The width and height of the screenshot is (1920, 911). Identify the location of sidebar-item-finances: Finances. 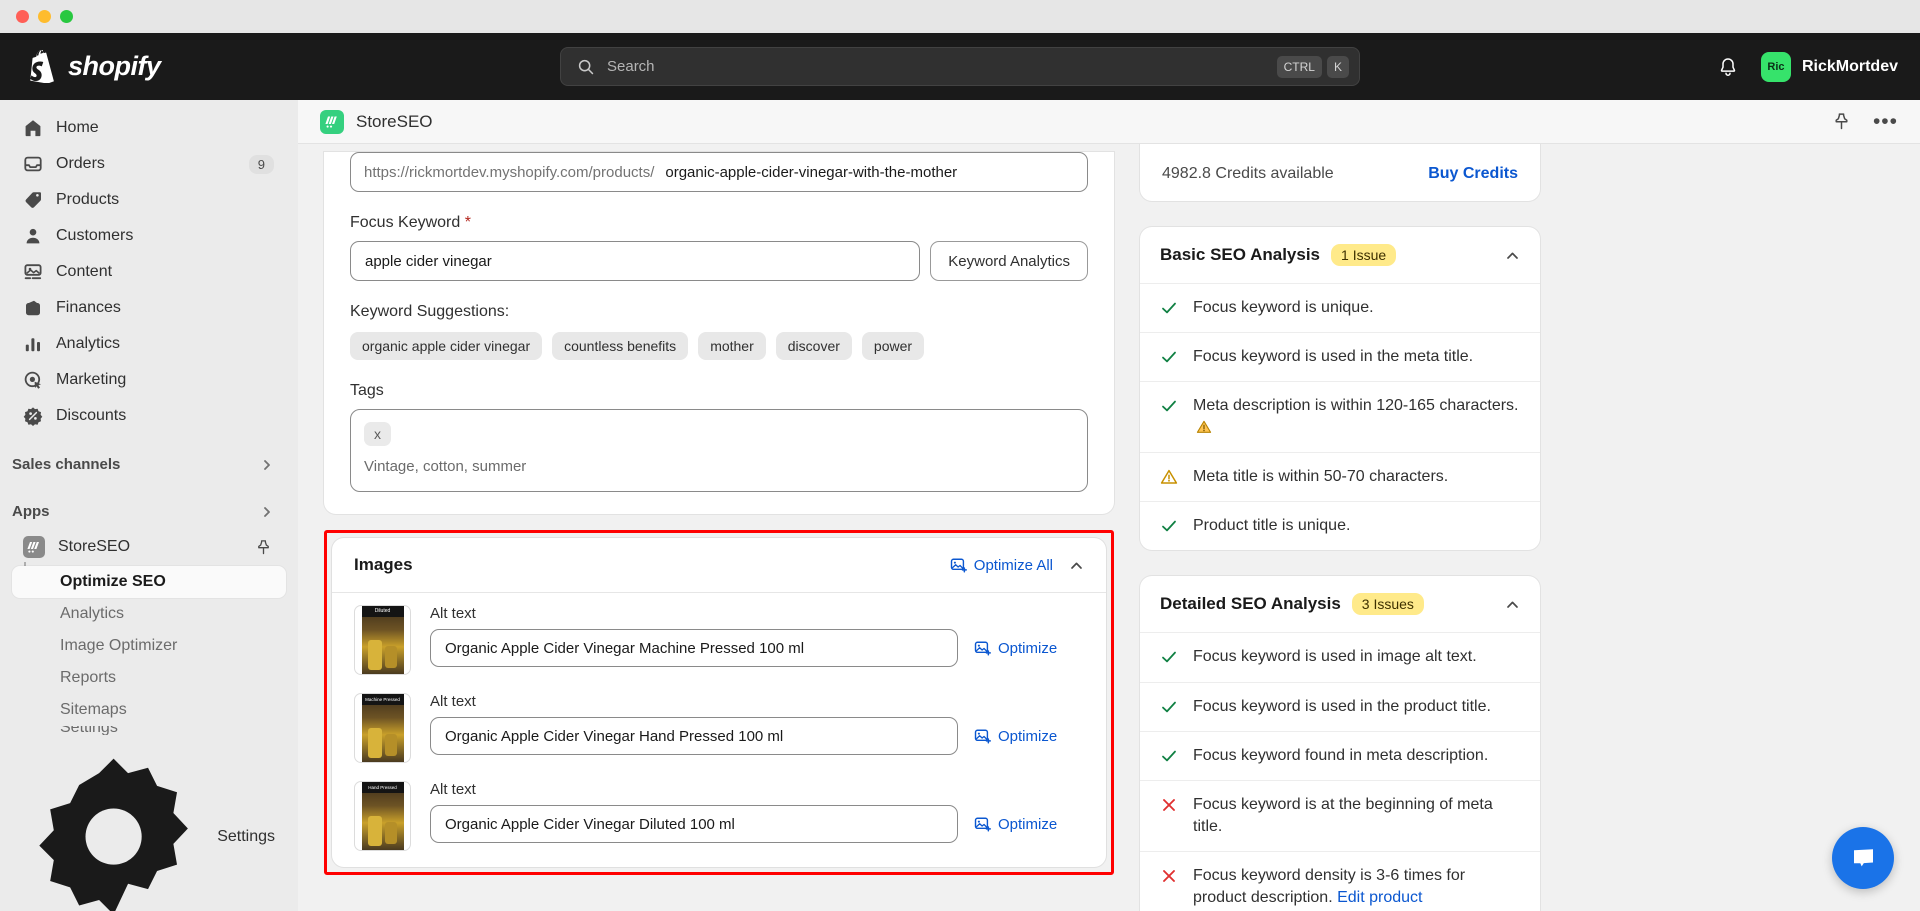
(149, 308).